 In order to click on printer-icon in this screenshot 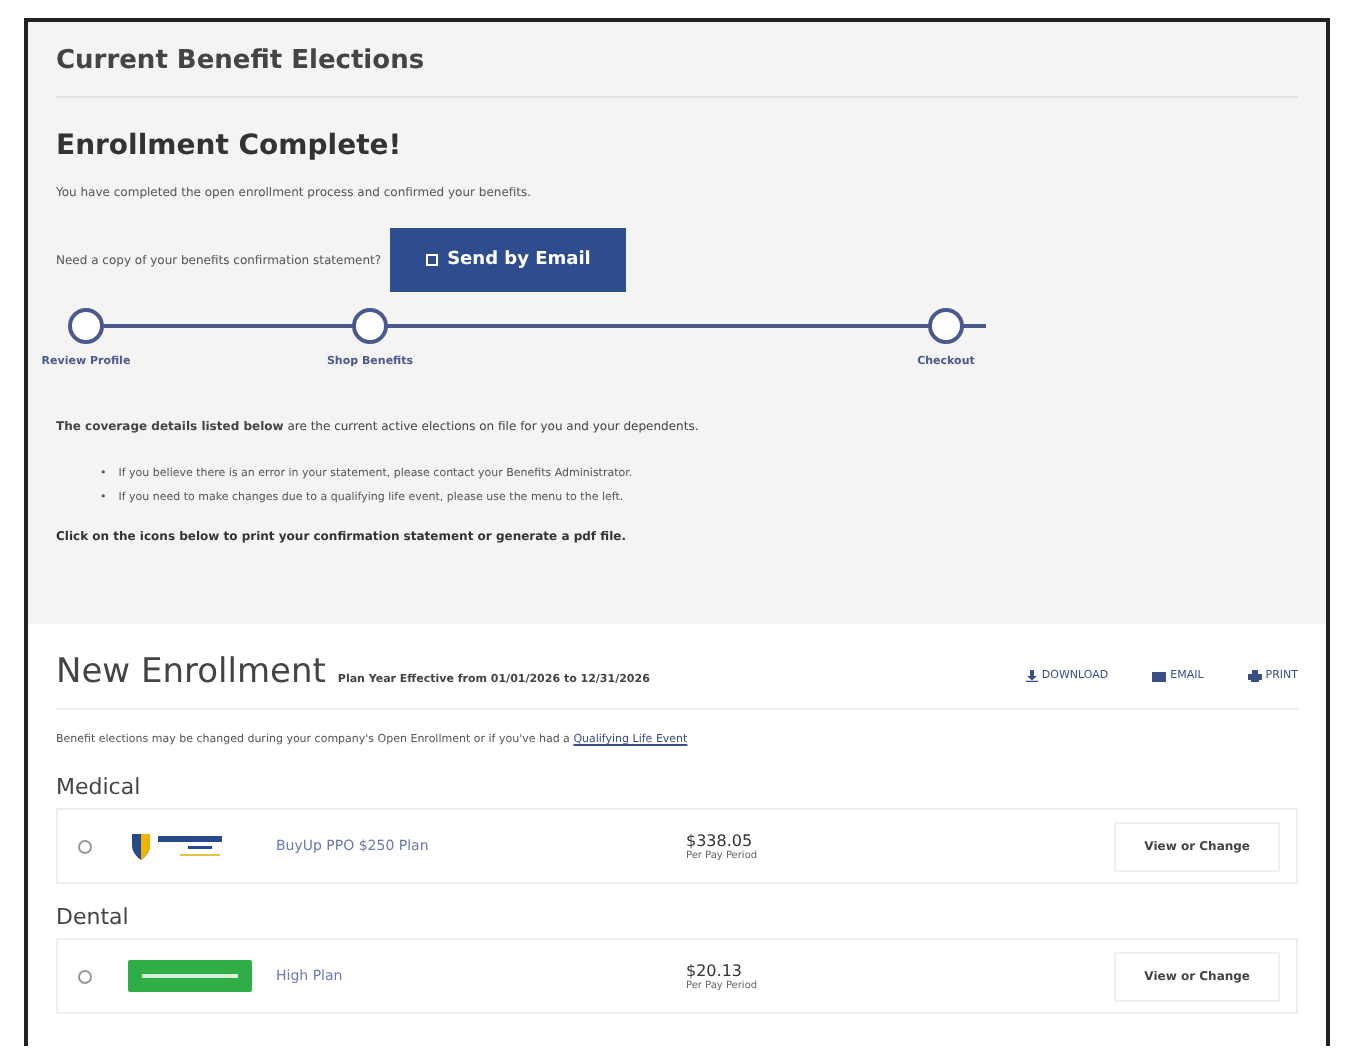, I will do `click(1254, 676)`.